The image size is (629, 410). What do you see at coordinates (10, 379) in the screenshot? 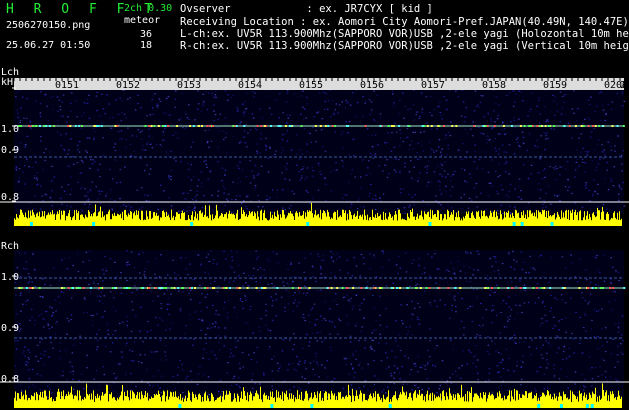
I see `rch-freq-label: 0.8` at bounding box center [10, 379].